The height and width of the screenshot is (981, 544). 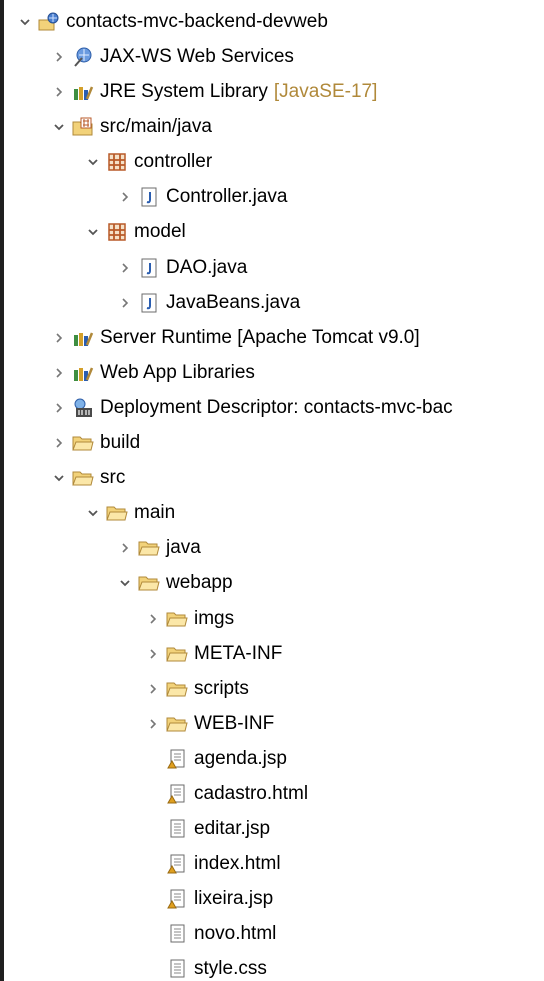 I want to click on tree-item-label: editar.jsp, so click(x=232, y=828).